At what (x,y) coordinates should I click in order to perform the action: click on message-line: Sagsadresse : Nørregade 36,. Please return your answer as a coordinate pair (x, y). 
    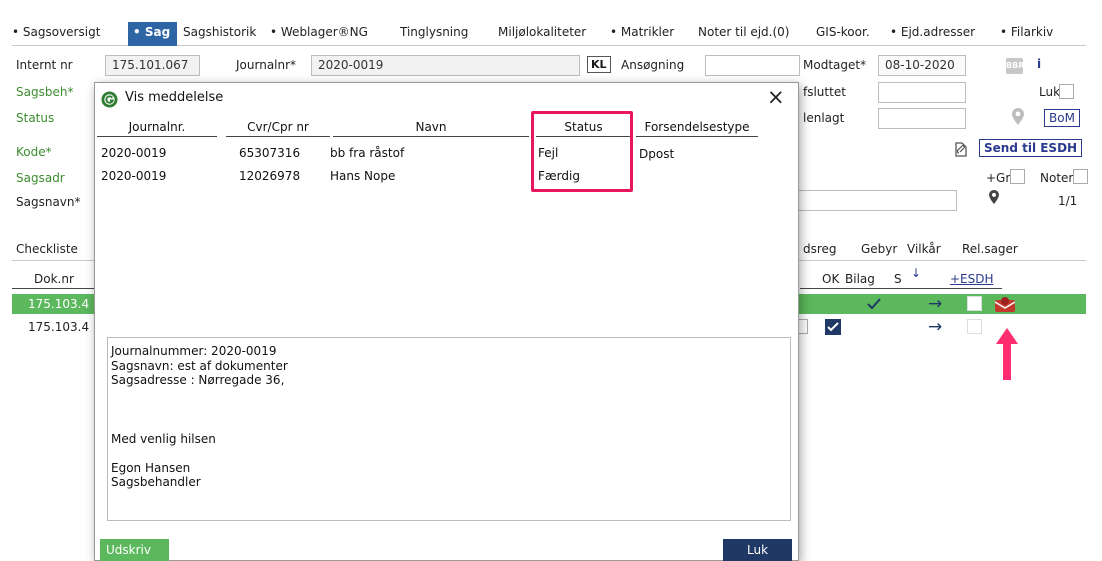
    Looking at the image, I should click on (198, 380).